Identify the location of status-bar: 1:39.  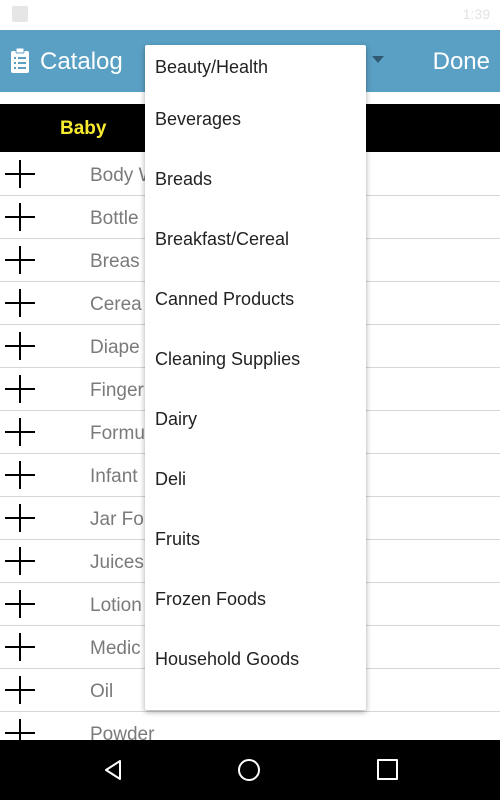
(250, 15).